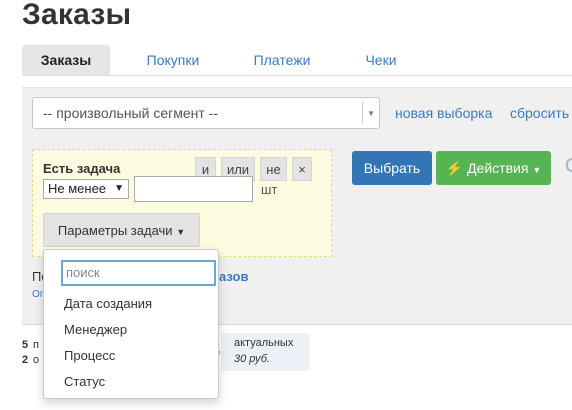  I want to click on menu-item-process: Процесс, so click(89, 355).